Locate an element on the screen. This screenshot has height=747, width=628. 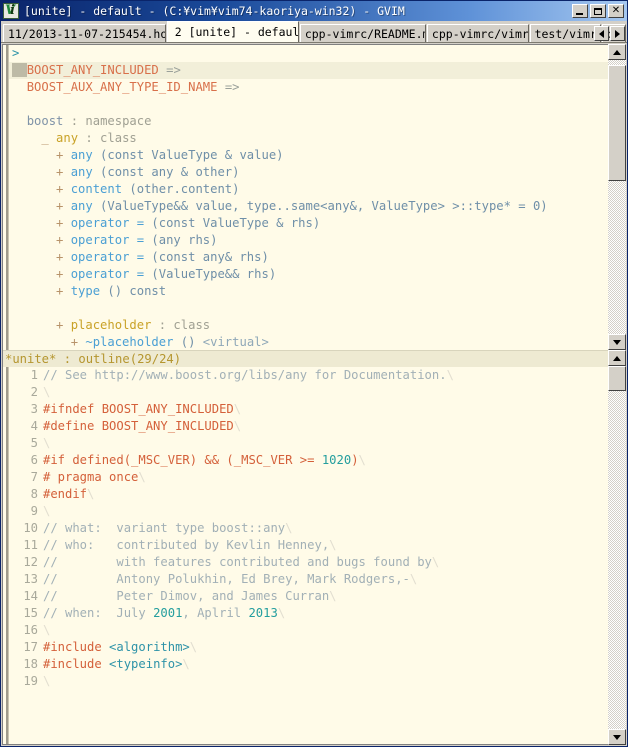
unite-result-item: + operator = (ValueType&& rhs) is located at coordinates (305, 274).